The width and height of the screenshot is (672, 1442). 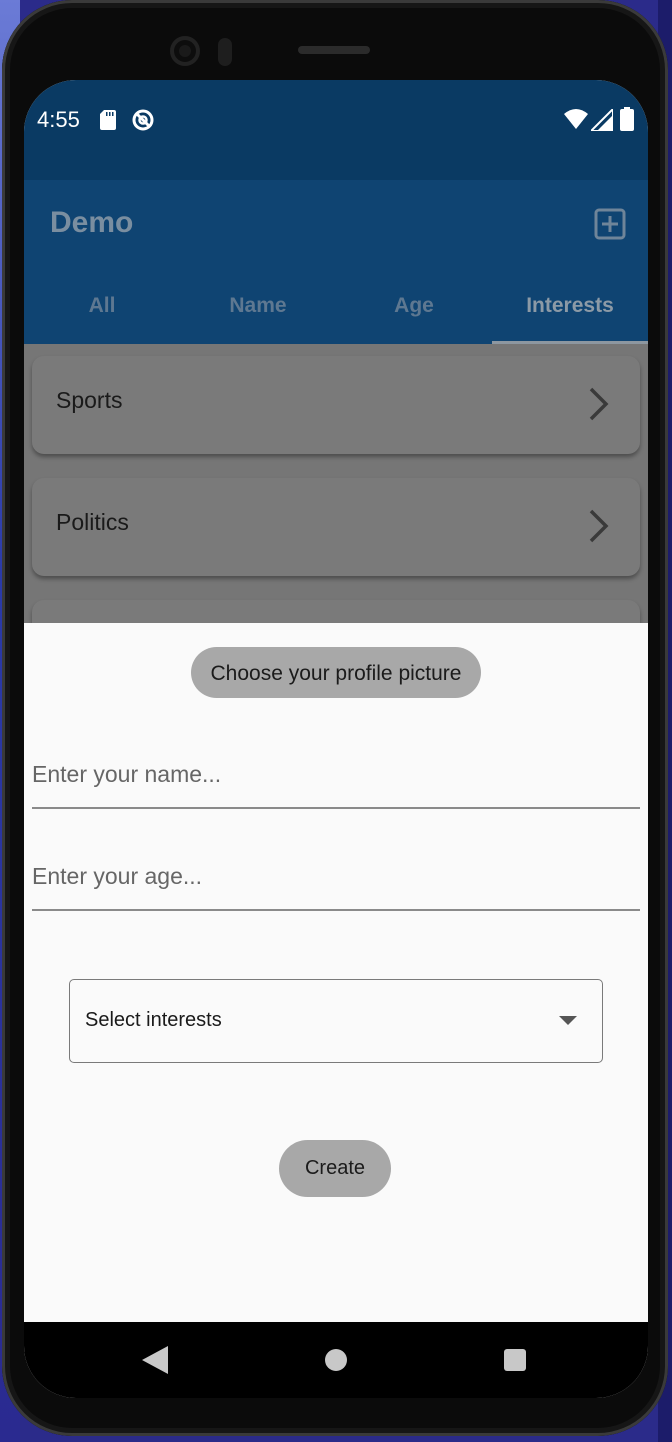 What do you see at coordinates (336, 262) in the screenshot?
I see `app-bar: Demo All Name Age Interests` at bounding box center [336, 262].